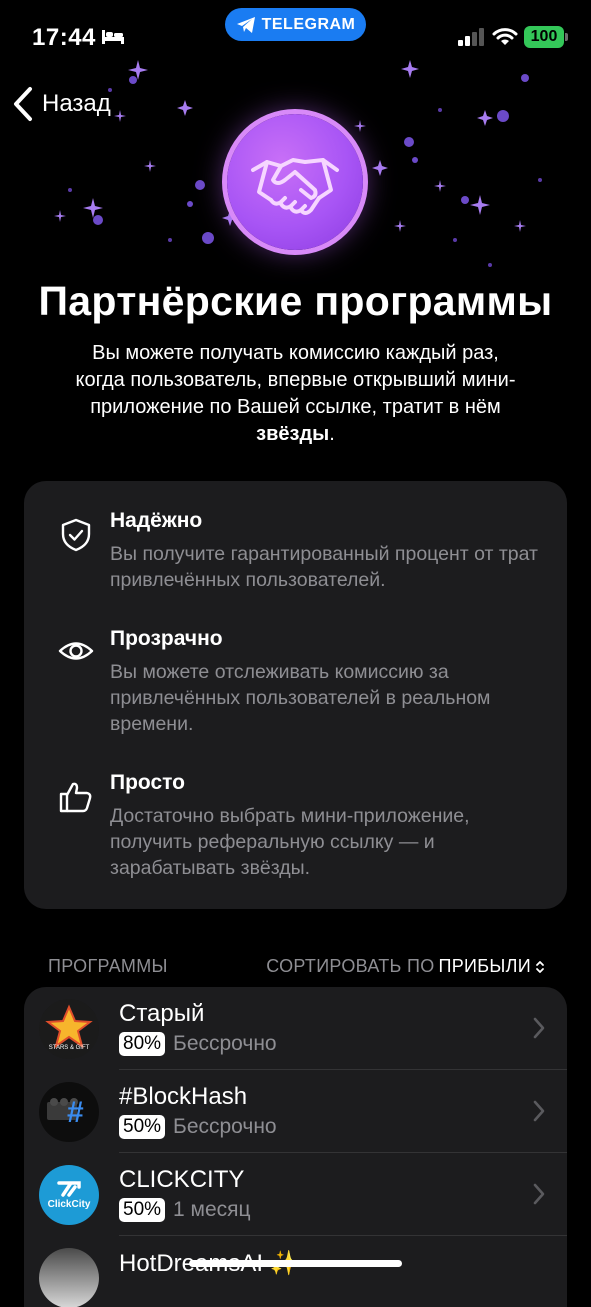 This screenshot has width=591, height=1307. What do you see at coordinates (64, 37) in the screenshot?
I see `status-time: 17:44` at bounding box center [64, 37].